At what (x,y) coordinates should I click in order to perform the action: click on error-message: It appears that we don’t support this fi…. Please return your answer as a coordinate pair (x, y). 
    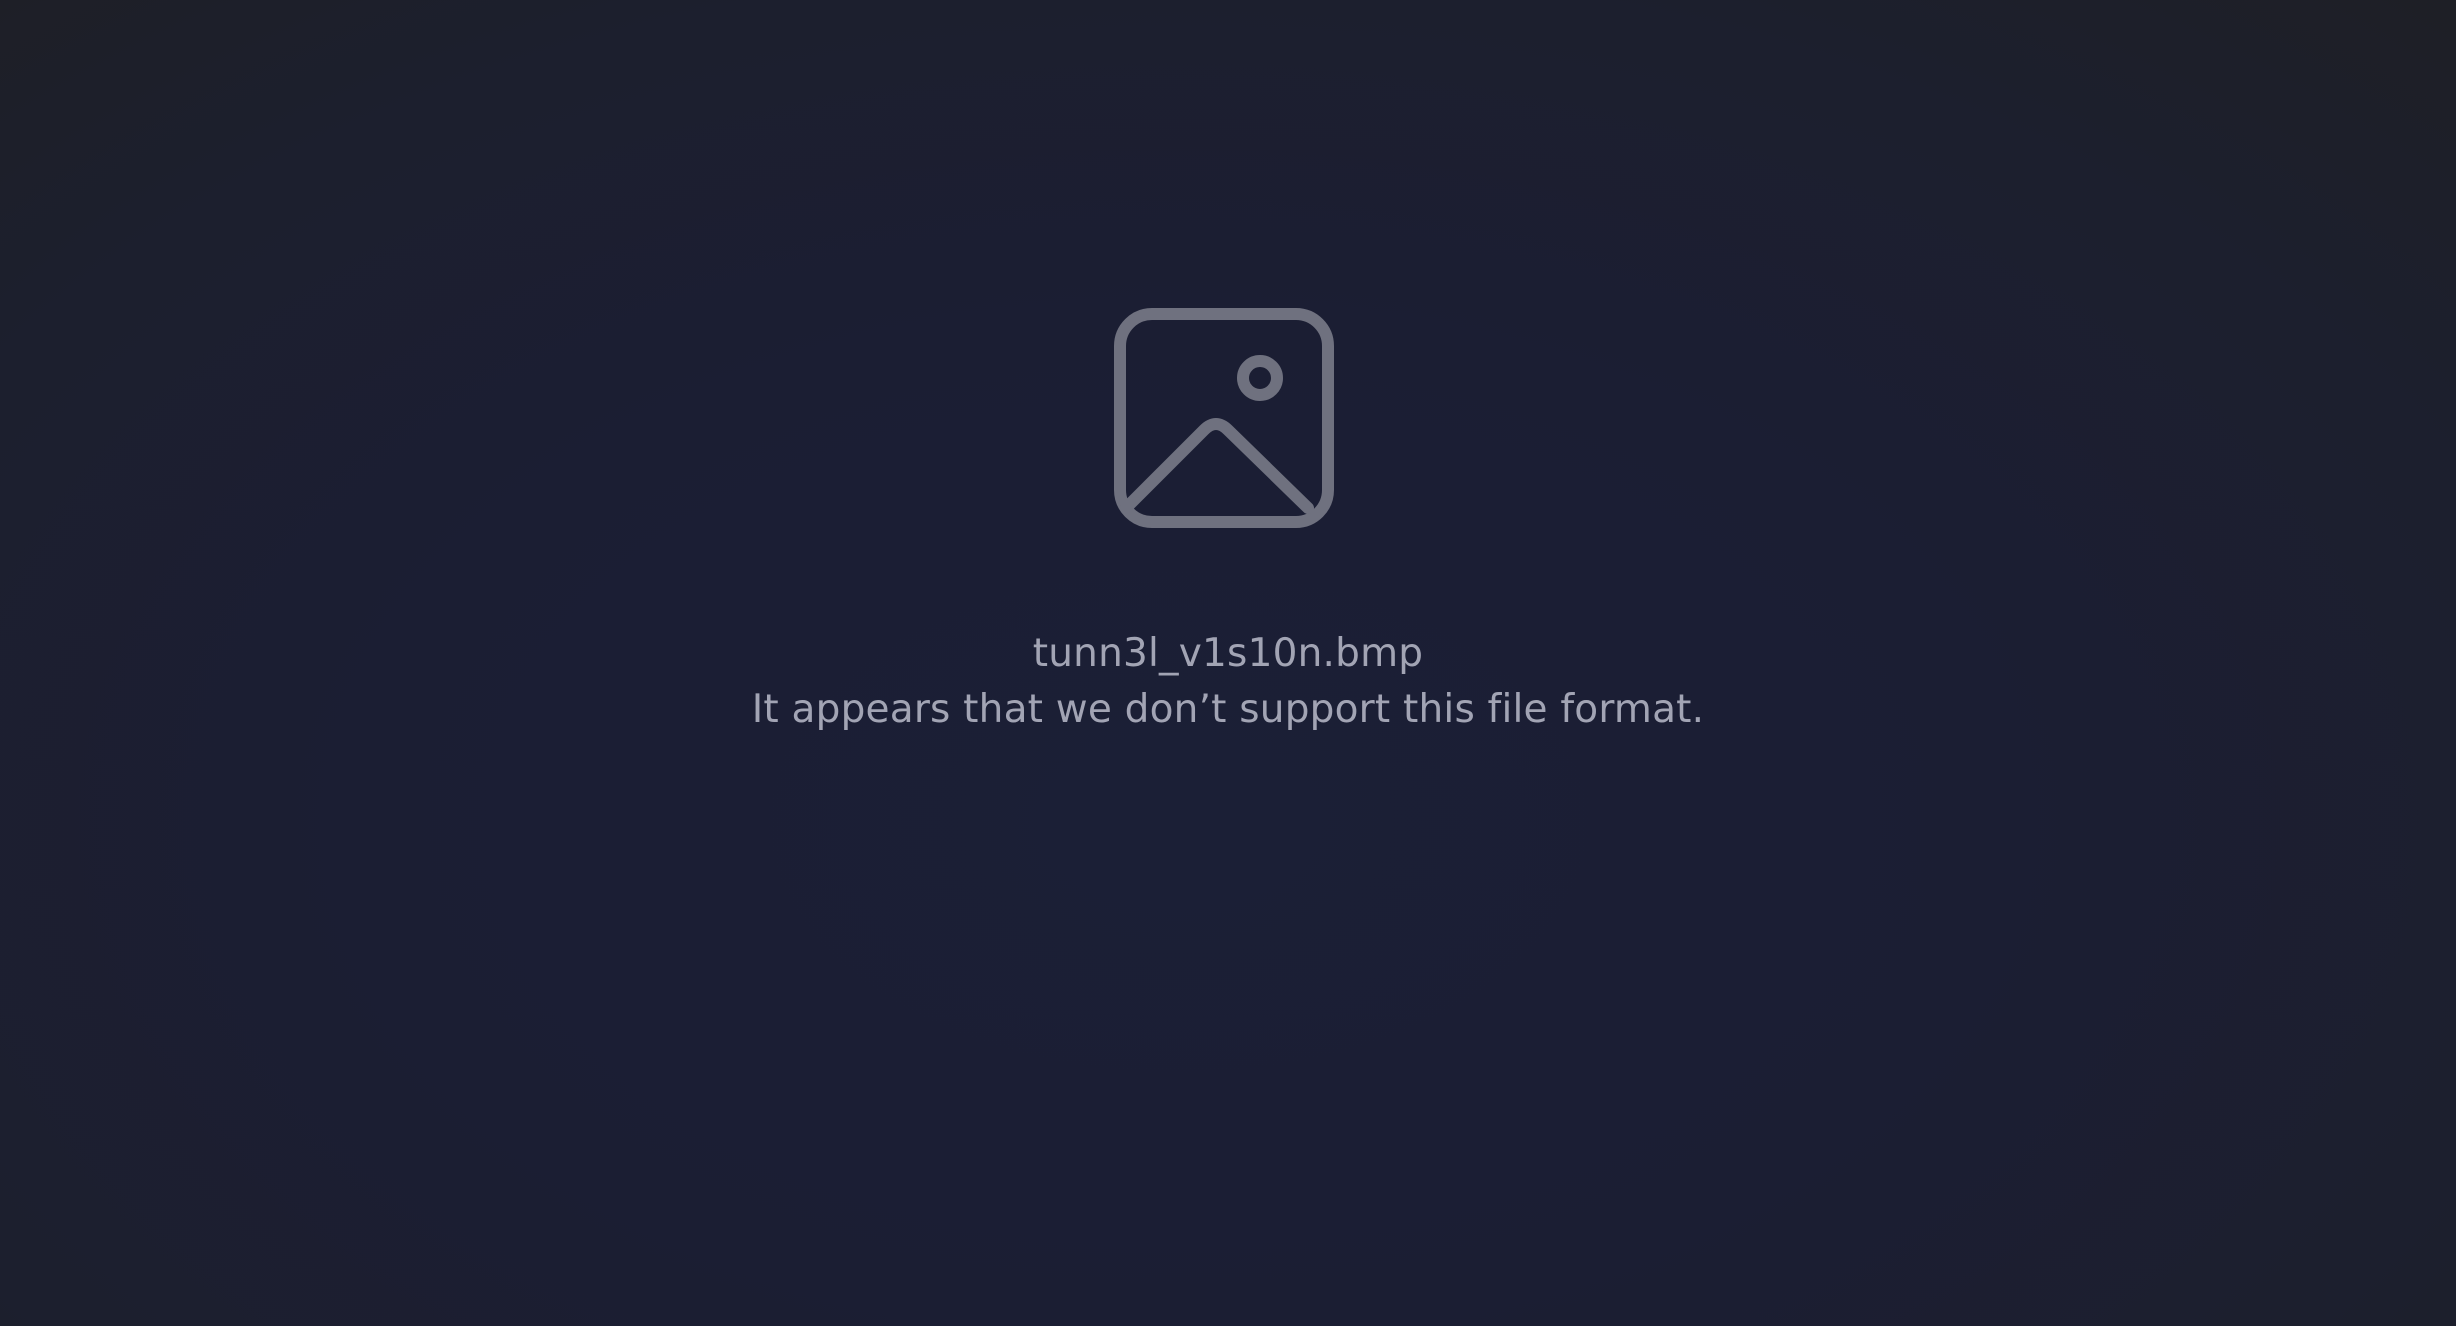
    Looking at the image, I should click on (1228, 709).